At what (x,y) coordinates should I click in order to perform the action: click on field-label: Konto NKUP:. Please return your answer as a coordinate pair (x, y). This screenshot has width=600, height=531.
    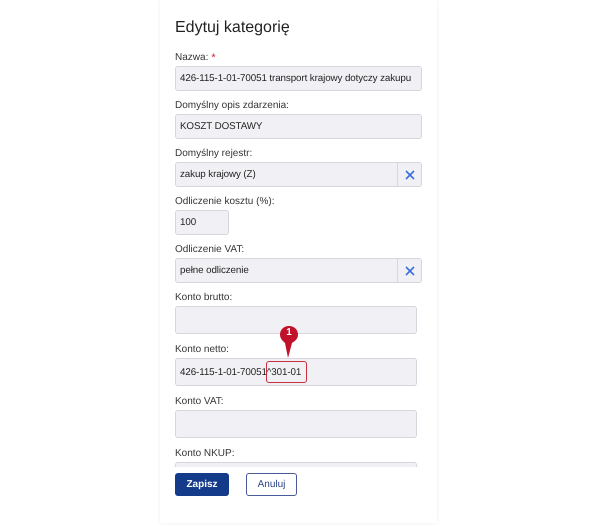
    Looking at the image, I should click on (204, 453).